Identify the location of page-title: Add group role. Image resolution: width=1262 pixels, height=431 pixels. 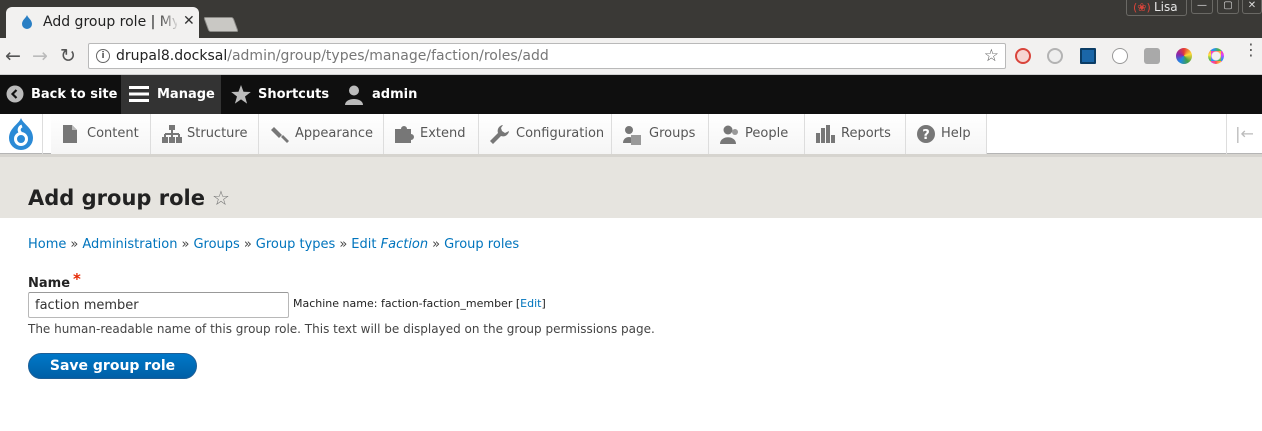
(116, 198).